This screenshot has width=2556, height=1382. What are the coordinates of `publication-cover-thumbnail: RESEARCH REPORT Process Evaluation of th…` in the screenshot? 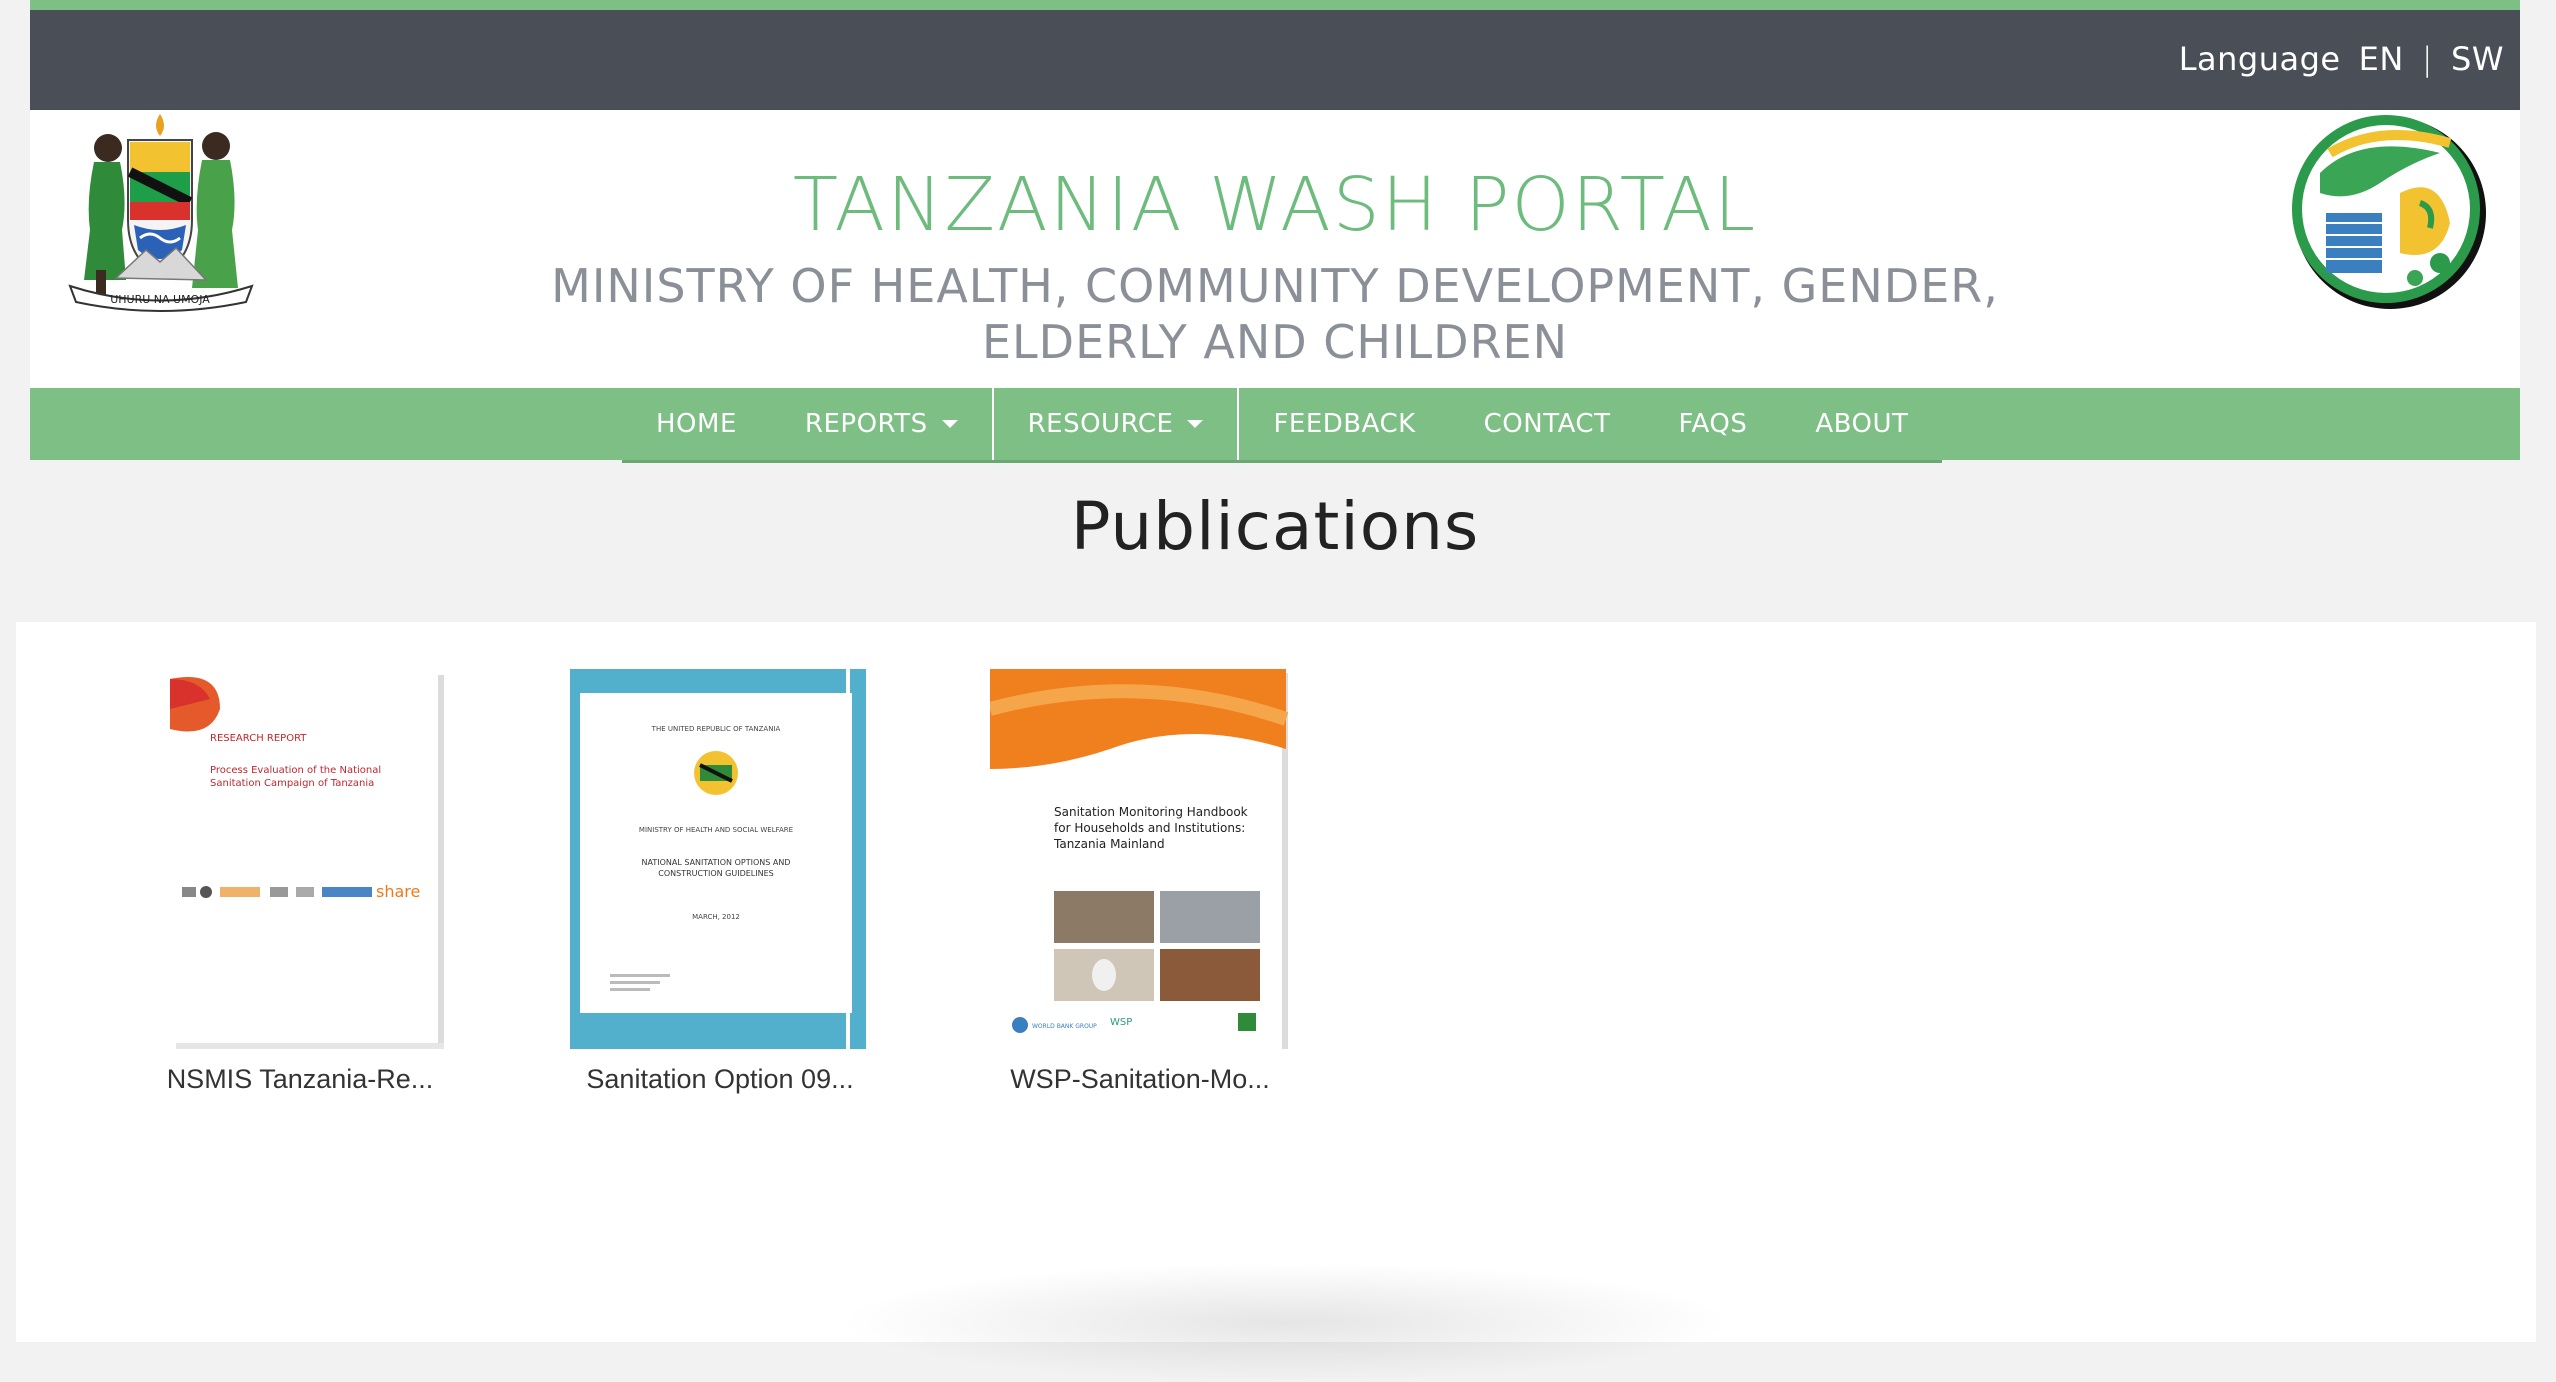 It's located at (300, 859).